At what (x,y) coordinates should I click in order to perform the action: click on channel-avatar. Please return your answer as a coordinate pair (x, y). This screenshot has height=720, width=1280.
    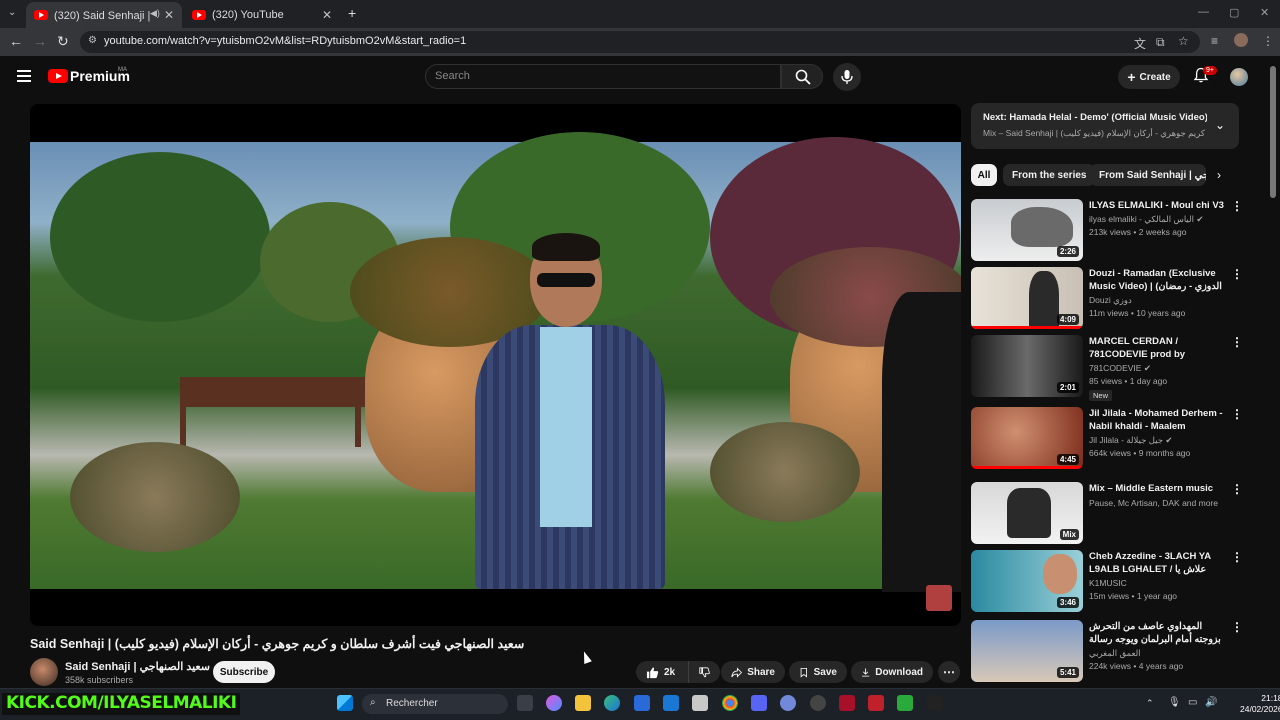
    Looking at the image, I should click on (44, 672).